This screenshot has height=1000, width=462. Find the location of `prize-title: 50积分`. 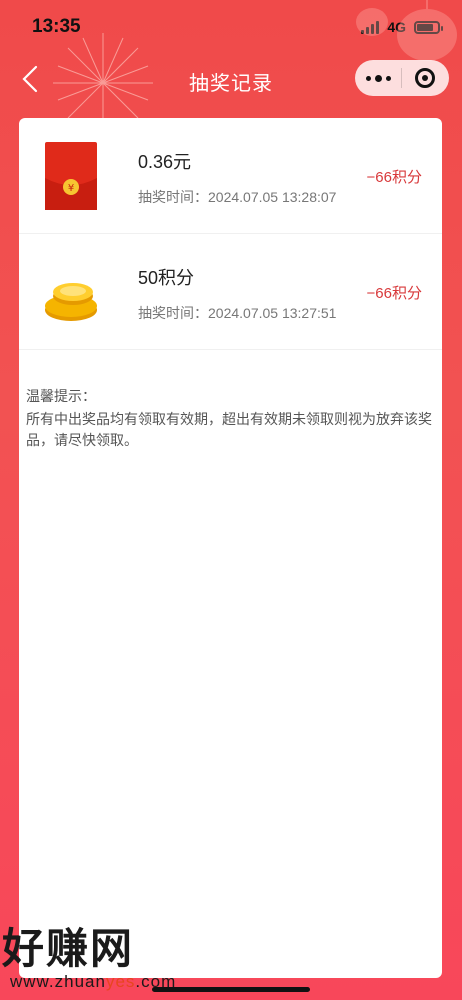

prize-title: 50积分 is located at coordinates (166, 278).